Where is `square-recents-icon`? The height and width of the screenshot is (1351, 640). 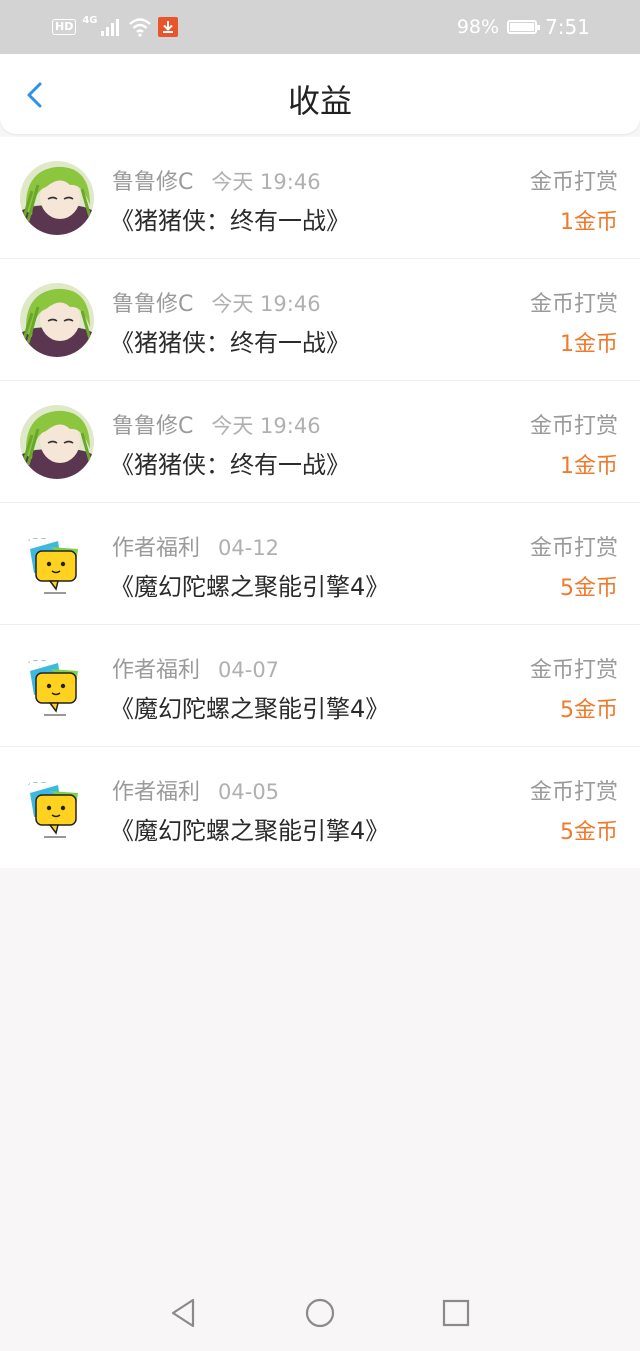 square-recents-icon is located at coordinates (456, 1313).